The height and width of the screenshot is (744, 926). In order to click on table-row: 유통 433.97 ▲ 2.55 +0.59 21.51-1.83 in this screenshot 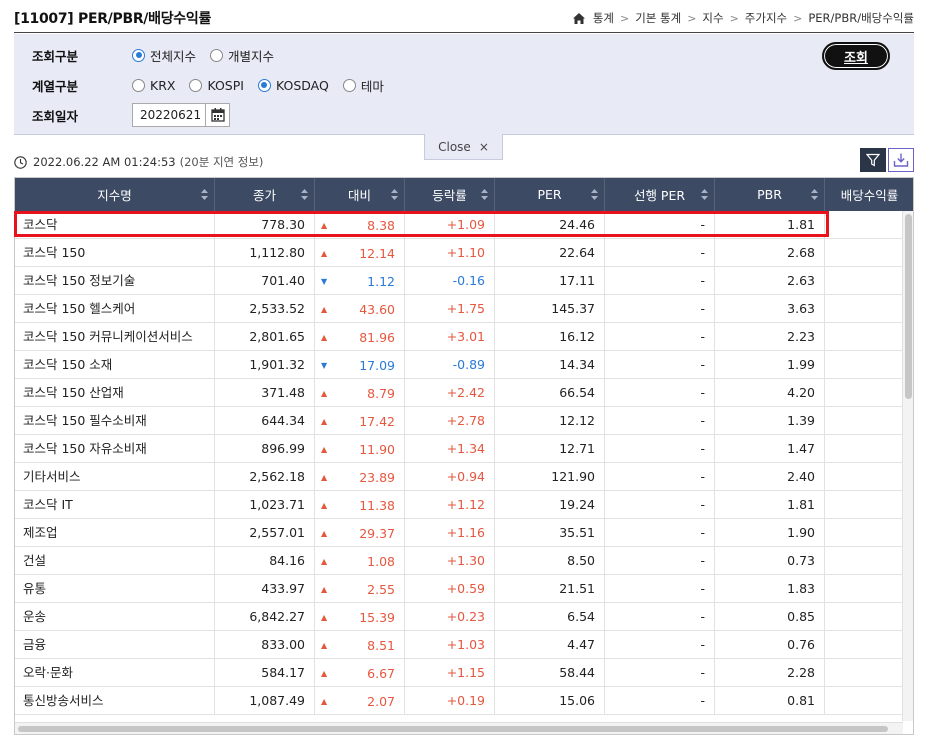, I will do `click(459, 589)`.